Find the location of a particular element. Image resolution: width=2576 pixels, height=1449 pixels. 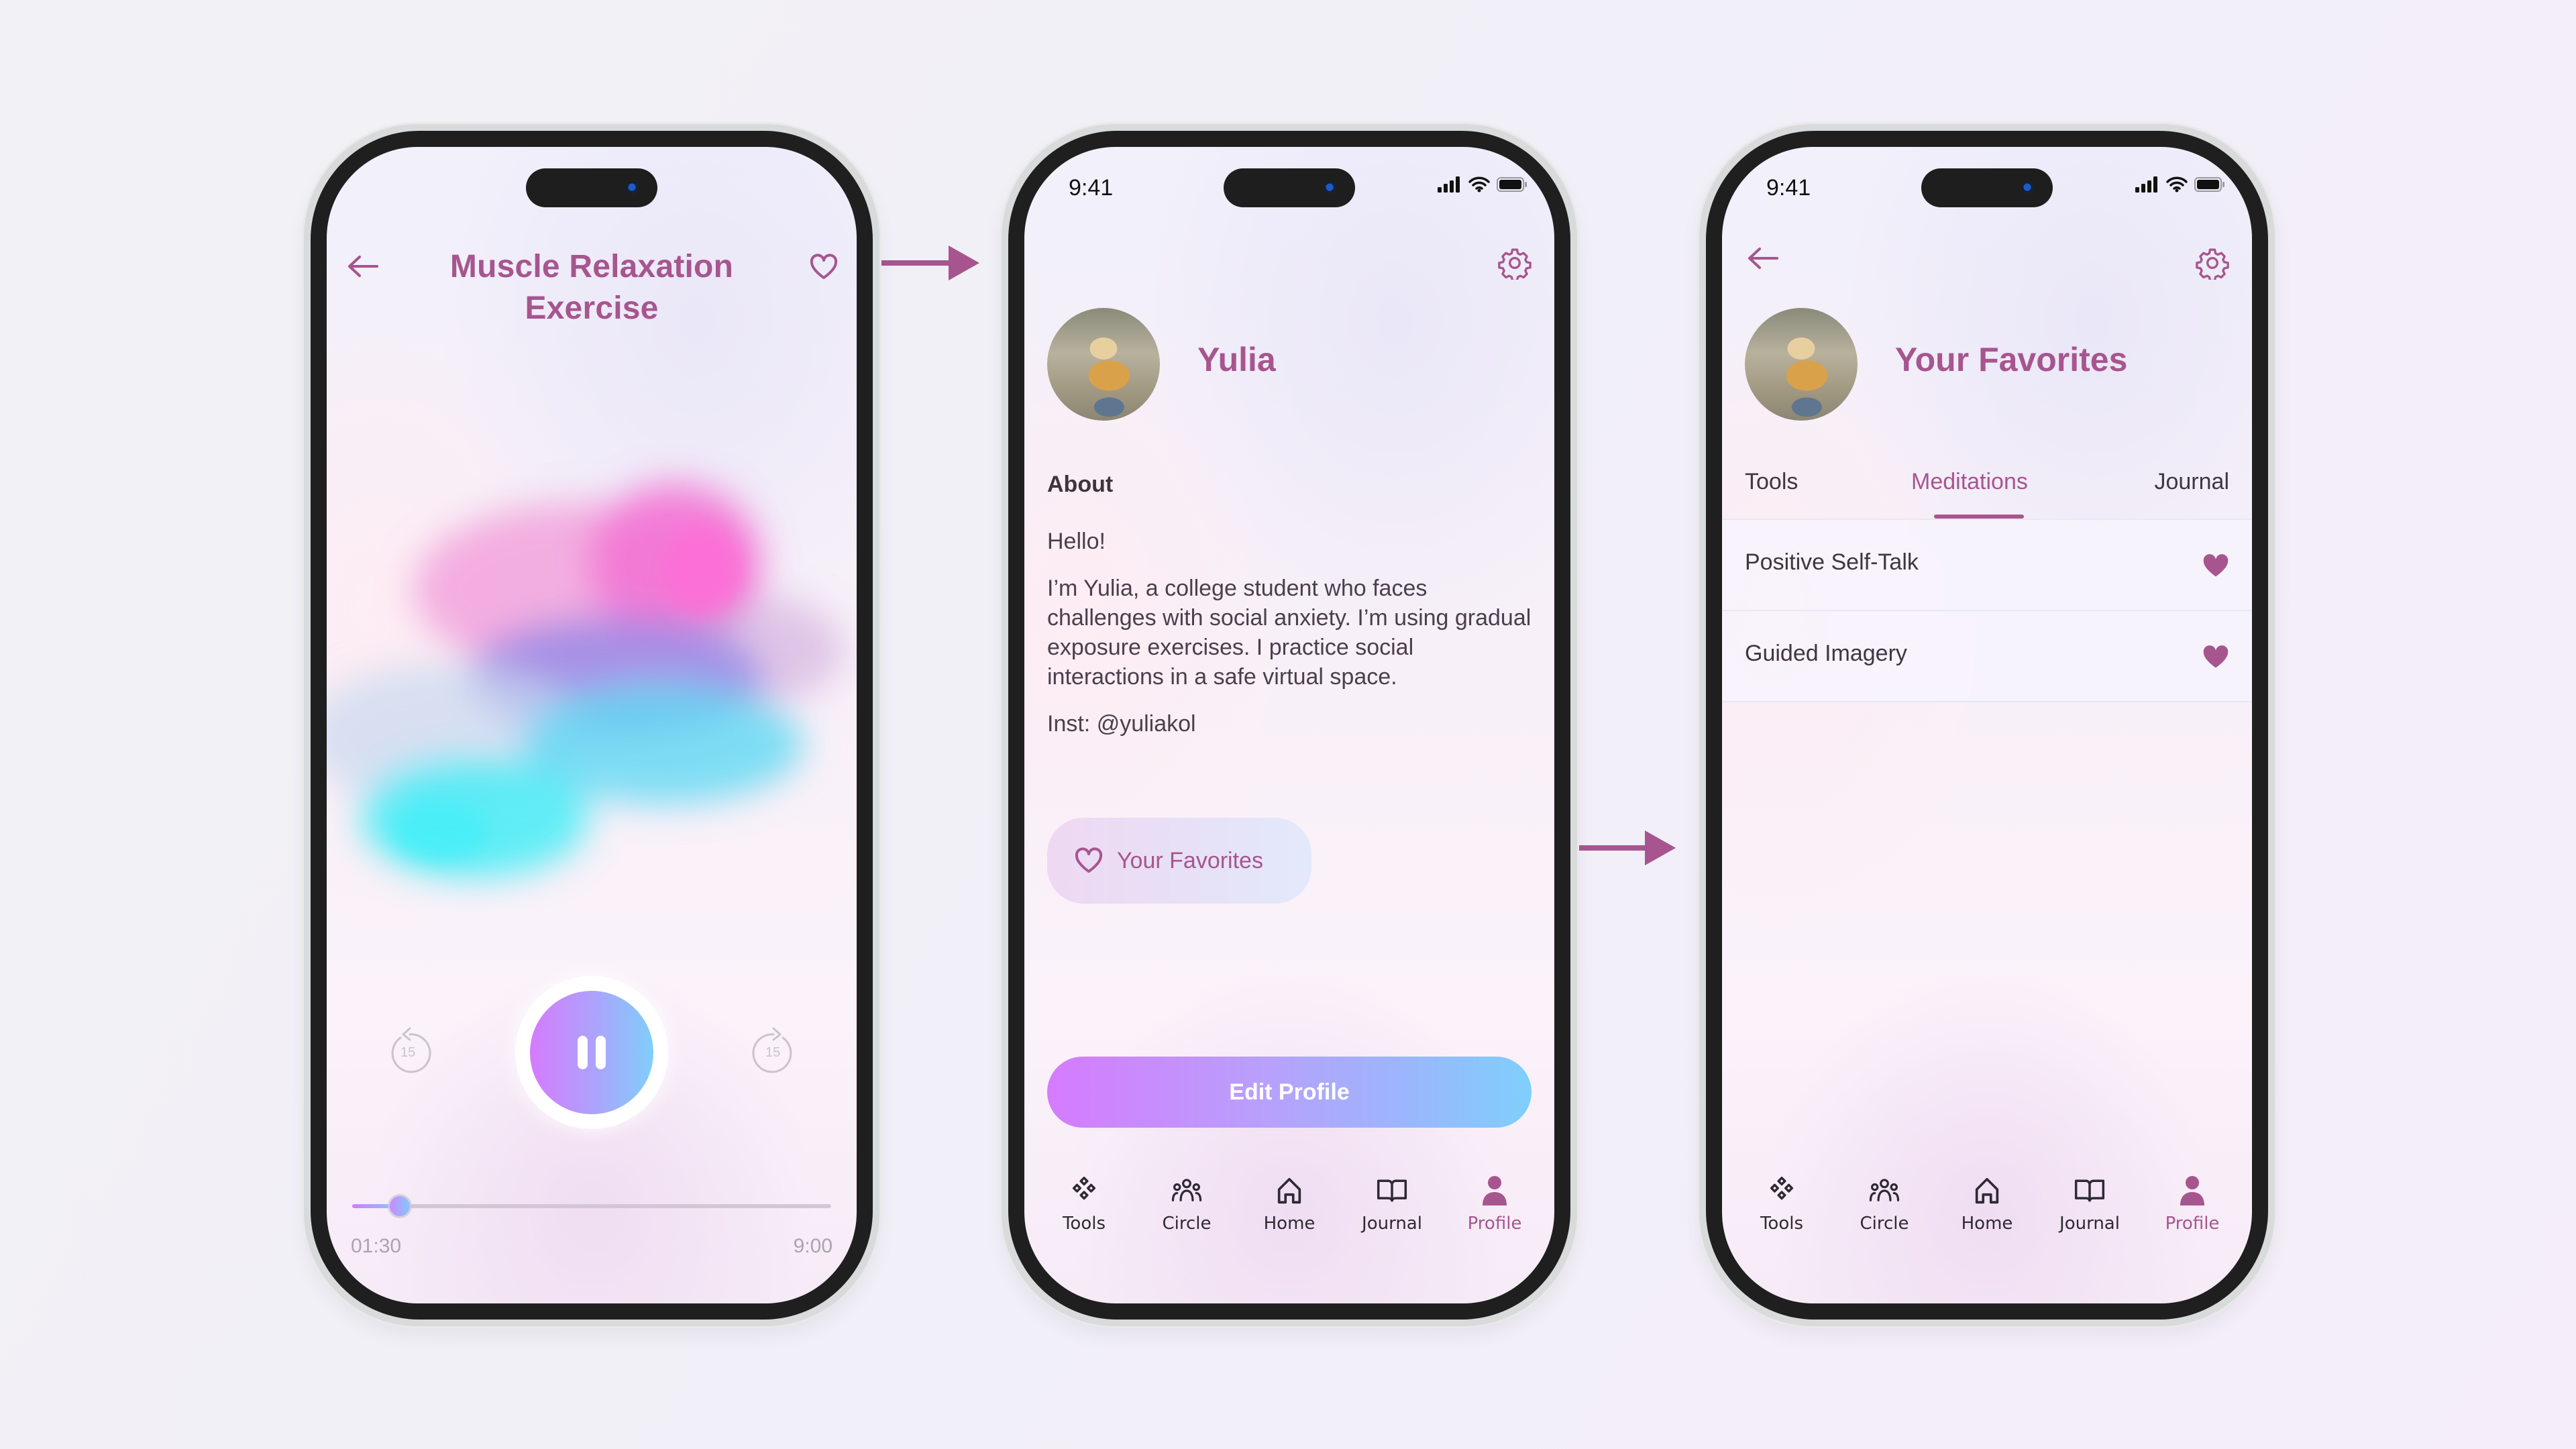

profile-name: Yulia is located at coordinates (1236, 359).